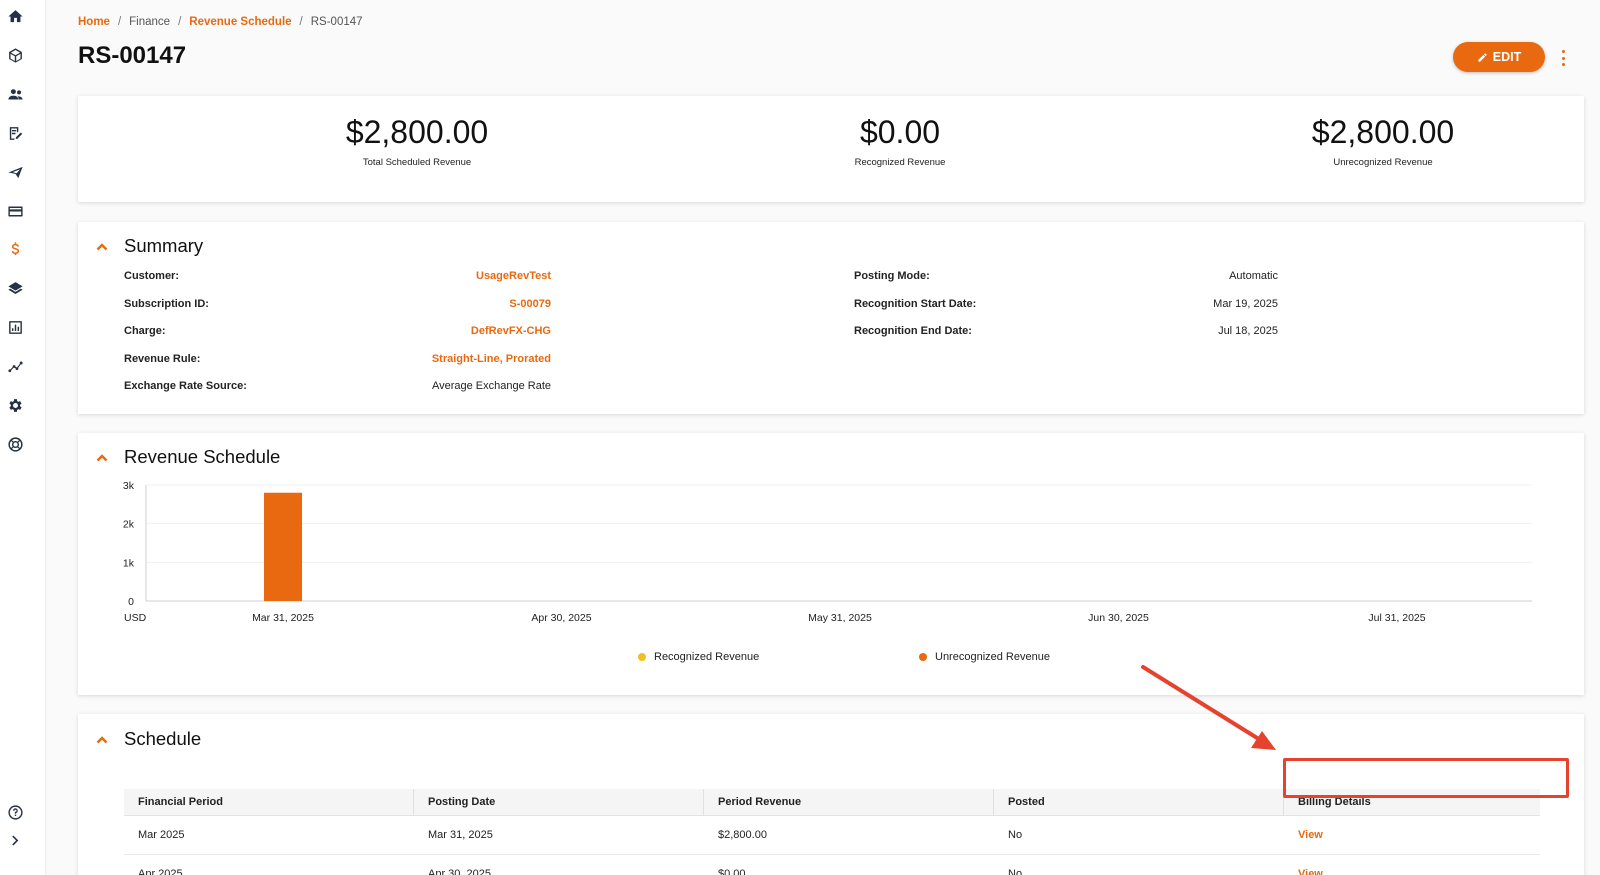 This screenshot has width=1600, height=875. What do you see at coordinates (132, 55) in the screenshot?
I see `page-title: RS-00147` at bounding box center [132, 55].